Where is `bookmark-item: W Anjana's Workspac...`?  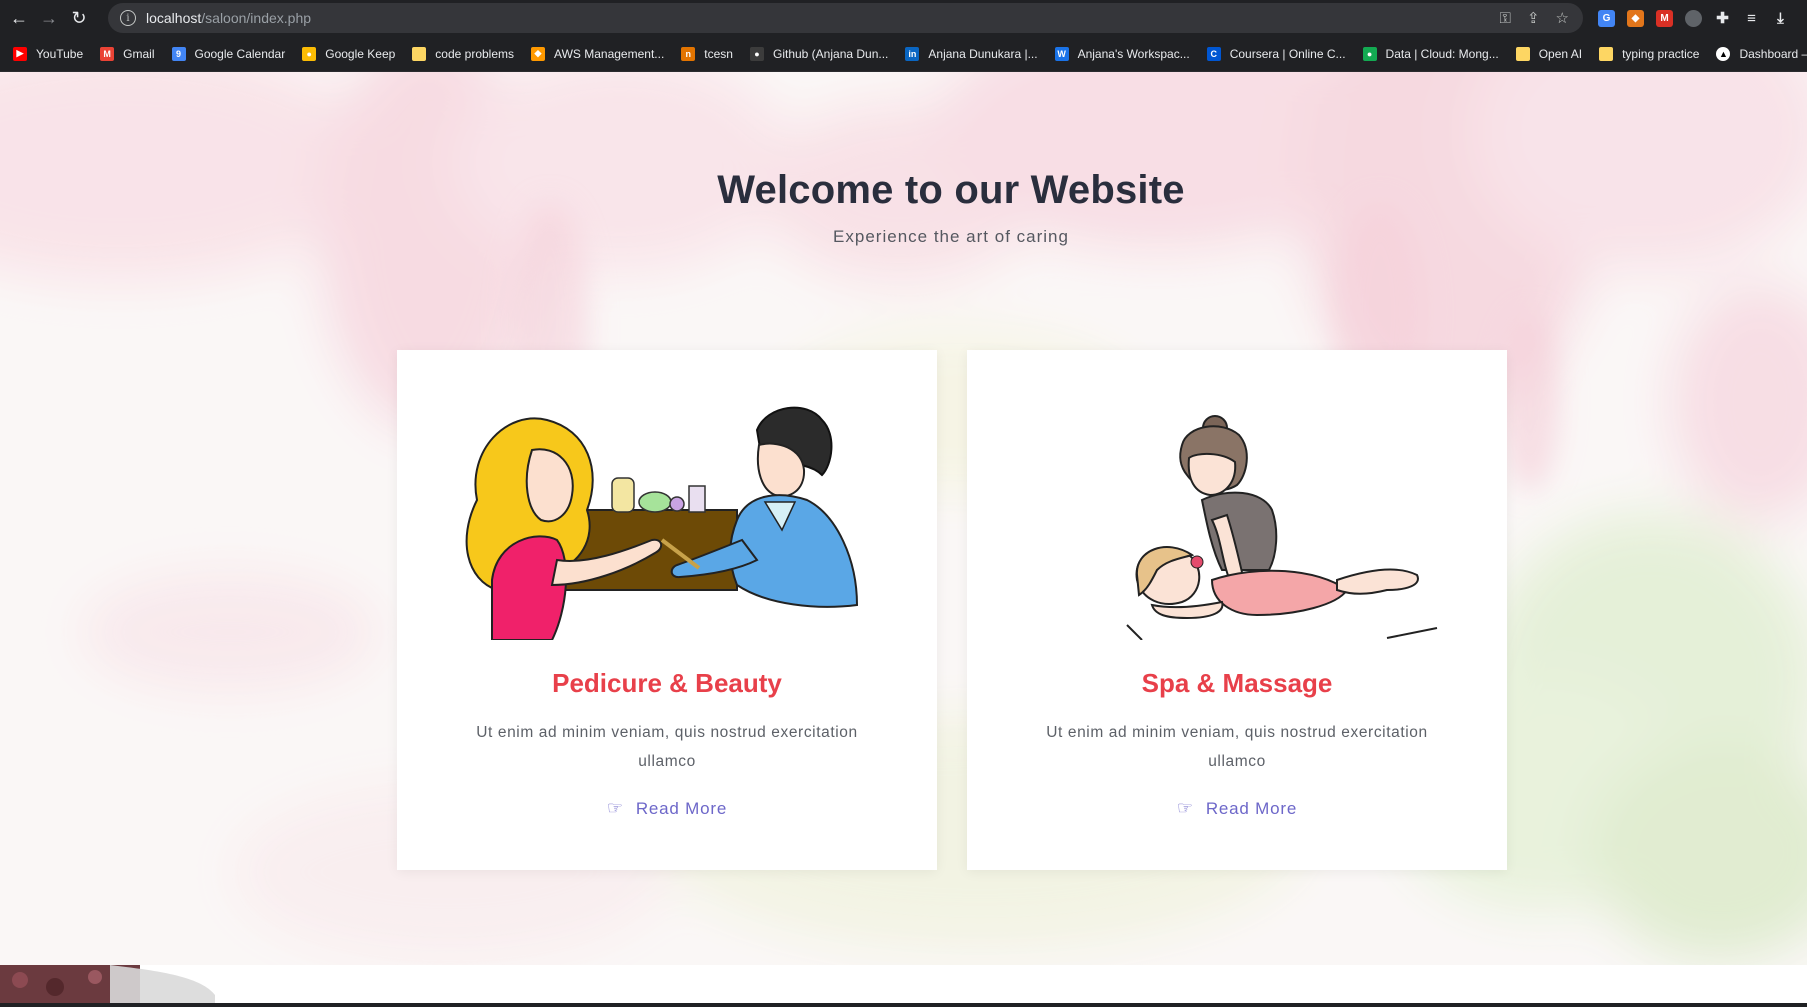
bookmark-item: W Anjana's Workspac... is located at coordinates (1122, 53).